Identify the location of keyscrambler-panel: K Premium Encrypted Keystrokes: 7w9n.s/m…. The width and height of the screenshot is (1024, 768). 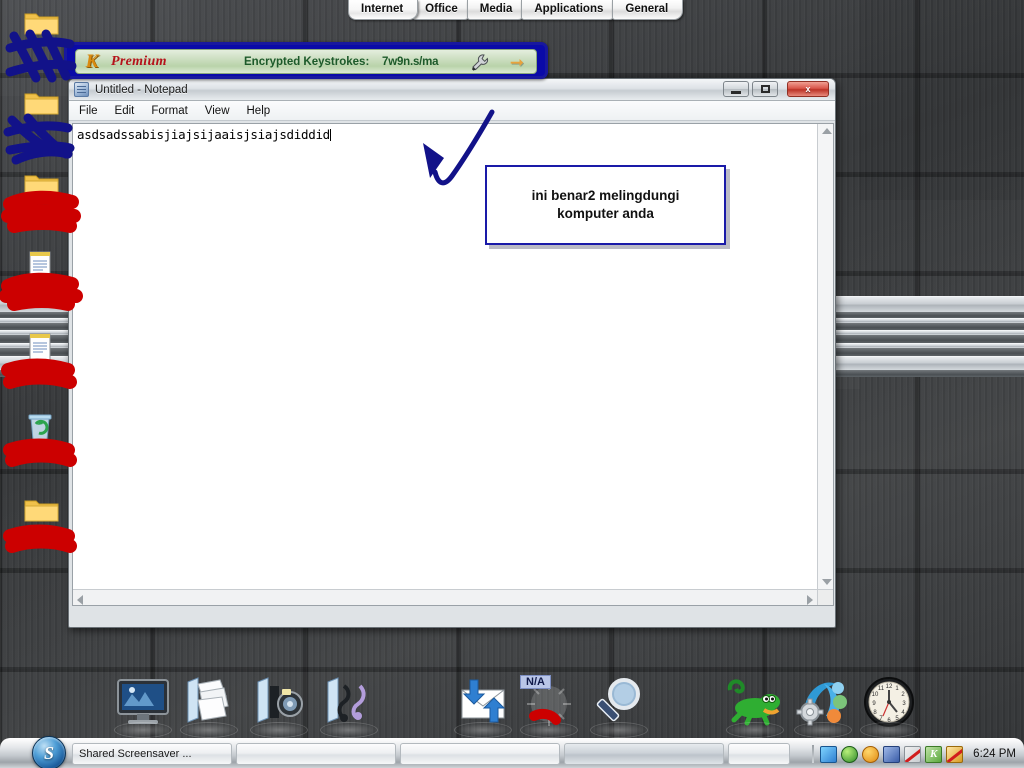
(306, 61).